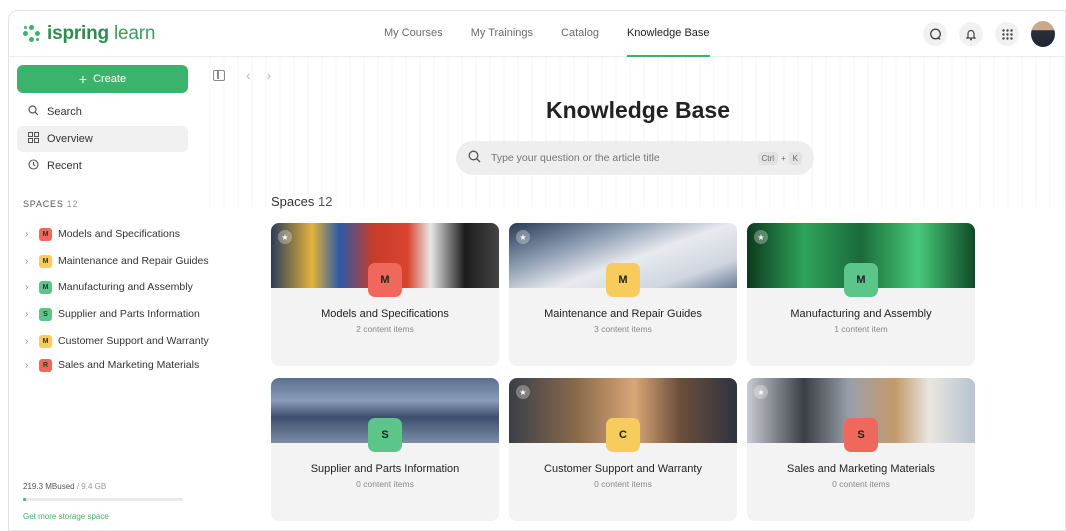 The width and height of the screenshot is (1066, 531). I want to click on search-input, so click(619, 158).